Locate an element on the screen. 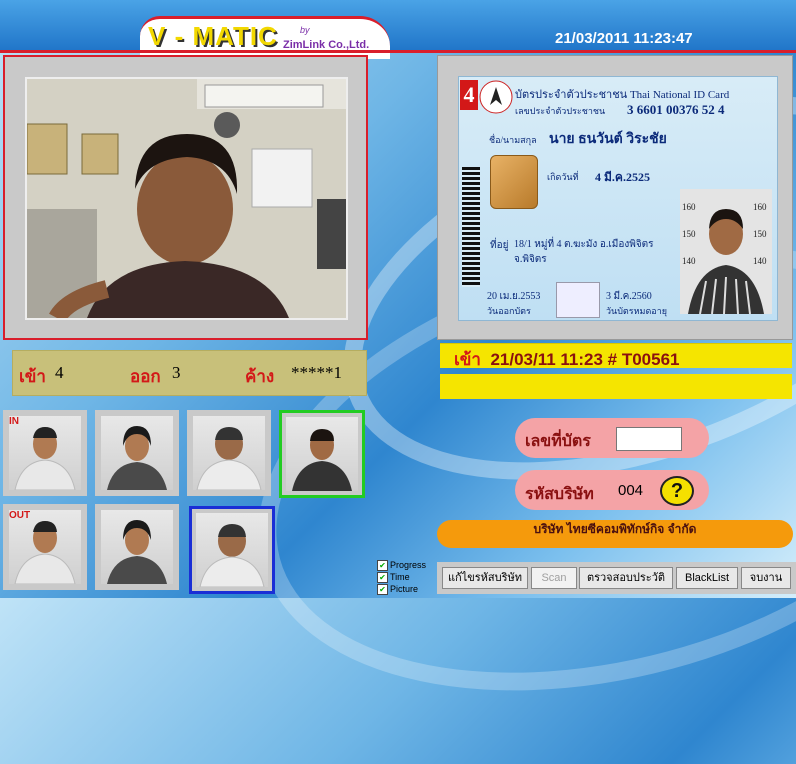 This screenshot has height=764, width=796. address-label: ที่อยู่ is located at coordinates (499, 245).